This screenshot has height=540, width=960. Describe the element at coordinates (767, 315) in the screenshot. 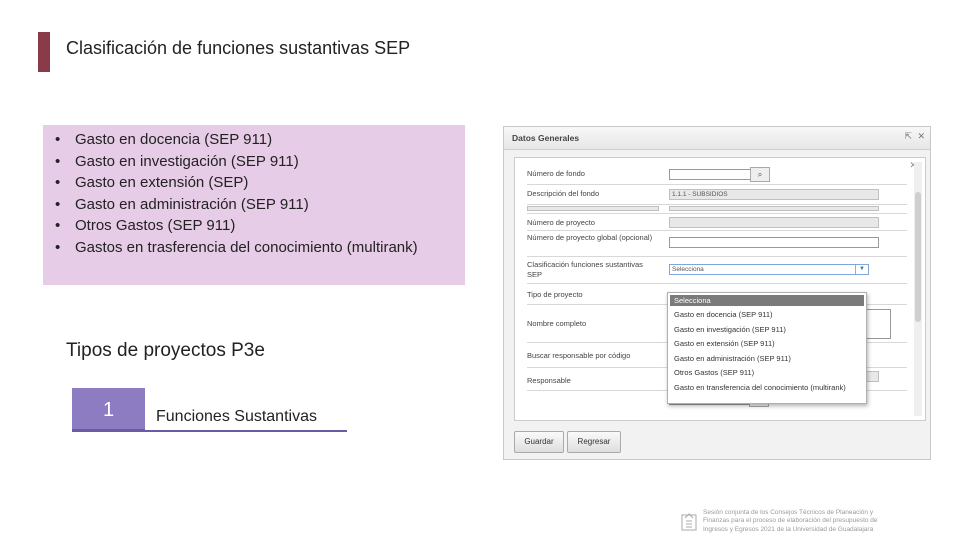

I see `dropdown-option: Gasto en docencia (SEP 911)` at that location.